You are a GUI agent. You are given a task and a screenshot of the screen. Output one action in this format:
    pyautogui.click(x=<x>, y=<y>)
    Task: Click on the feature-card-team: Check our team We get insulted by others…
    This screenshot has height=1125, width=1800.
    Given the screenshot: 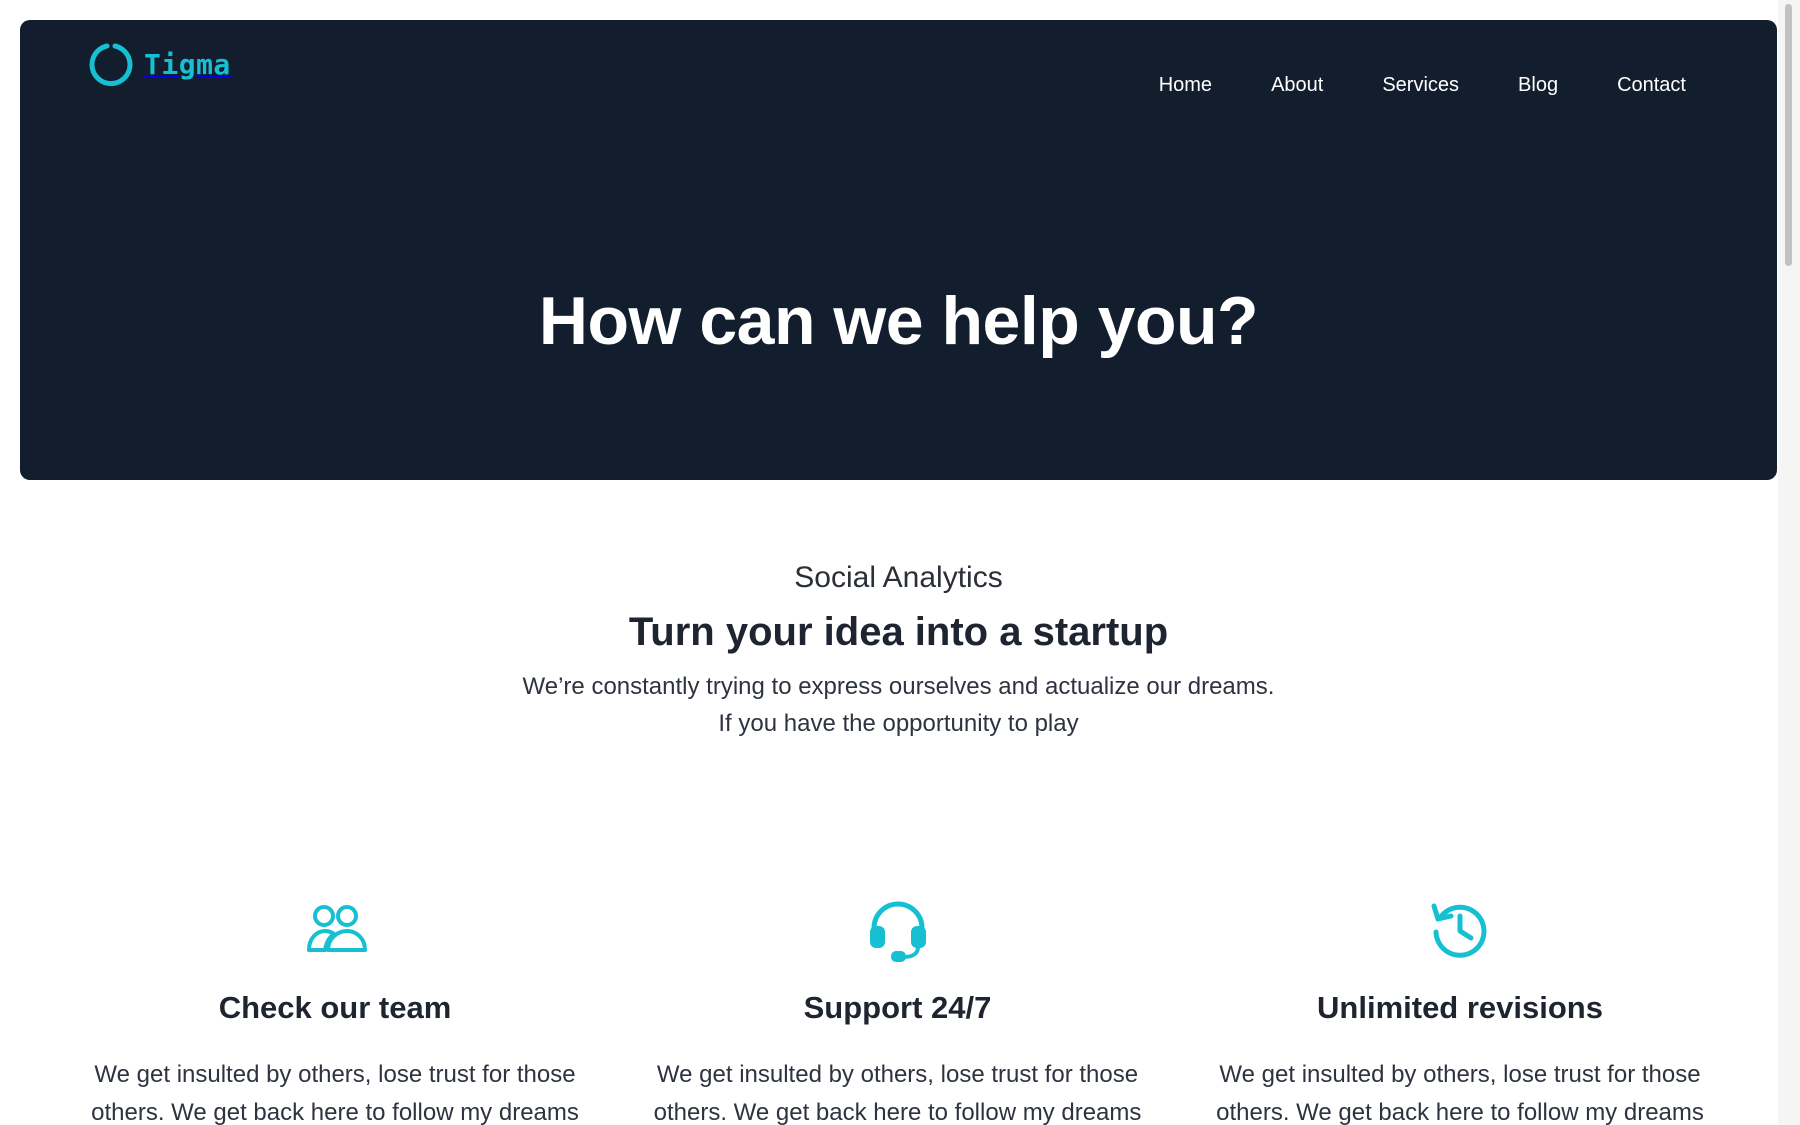 What is the action you would take?
    pyautogui.click(x=335, y=1010)
    